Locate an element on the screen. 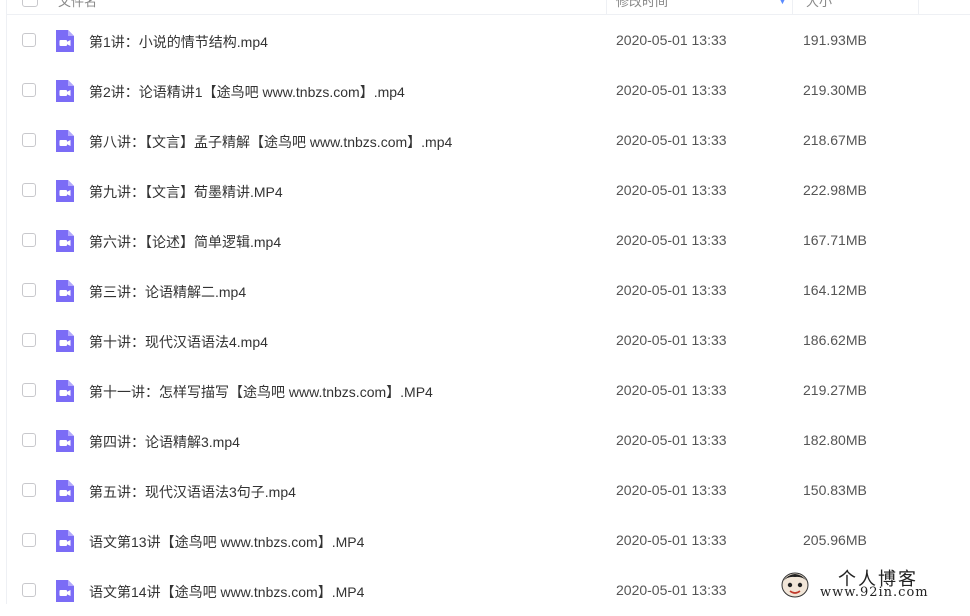 This screenshot has height=616, width=970. file-name: 第四讲：论语精解3.mp4 is located at coordinates (164, 442).